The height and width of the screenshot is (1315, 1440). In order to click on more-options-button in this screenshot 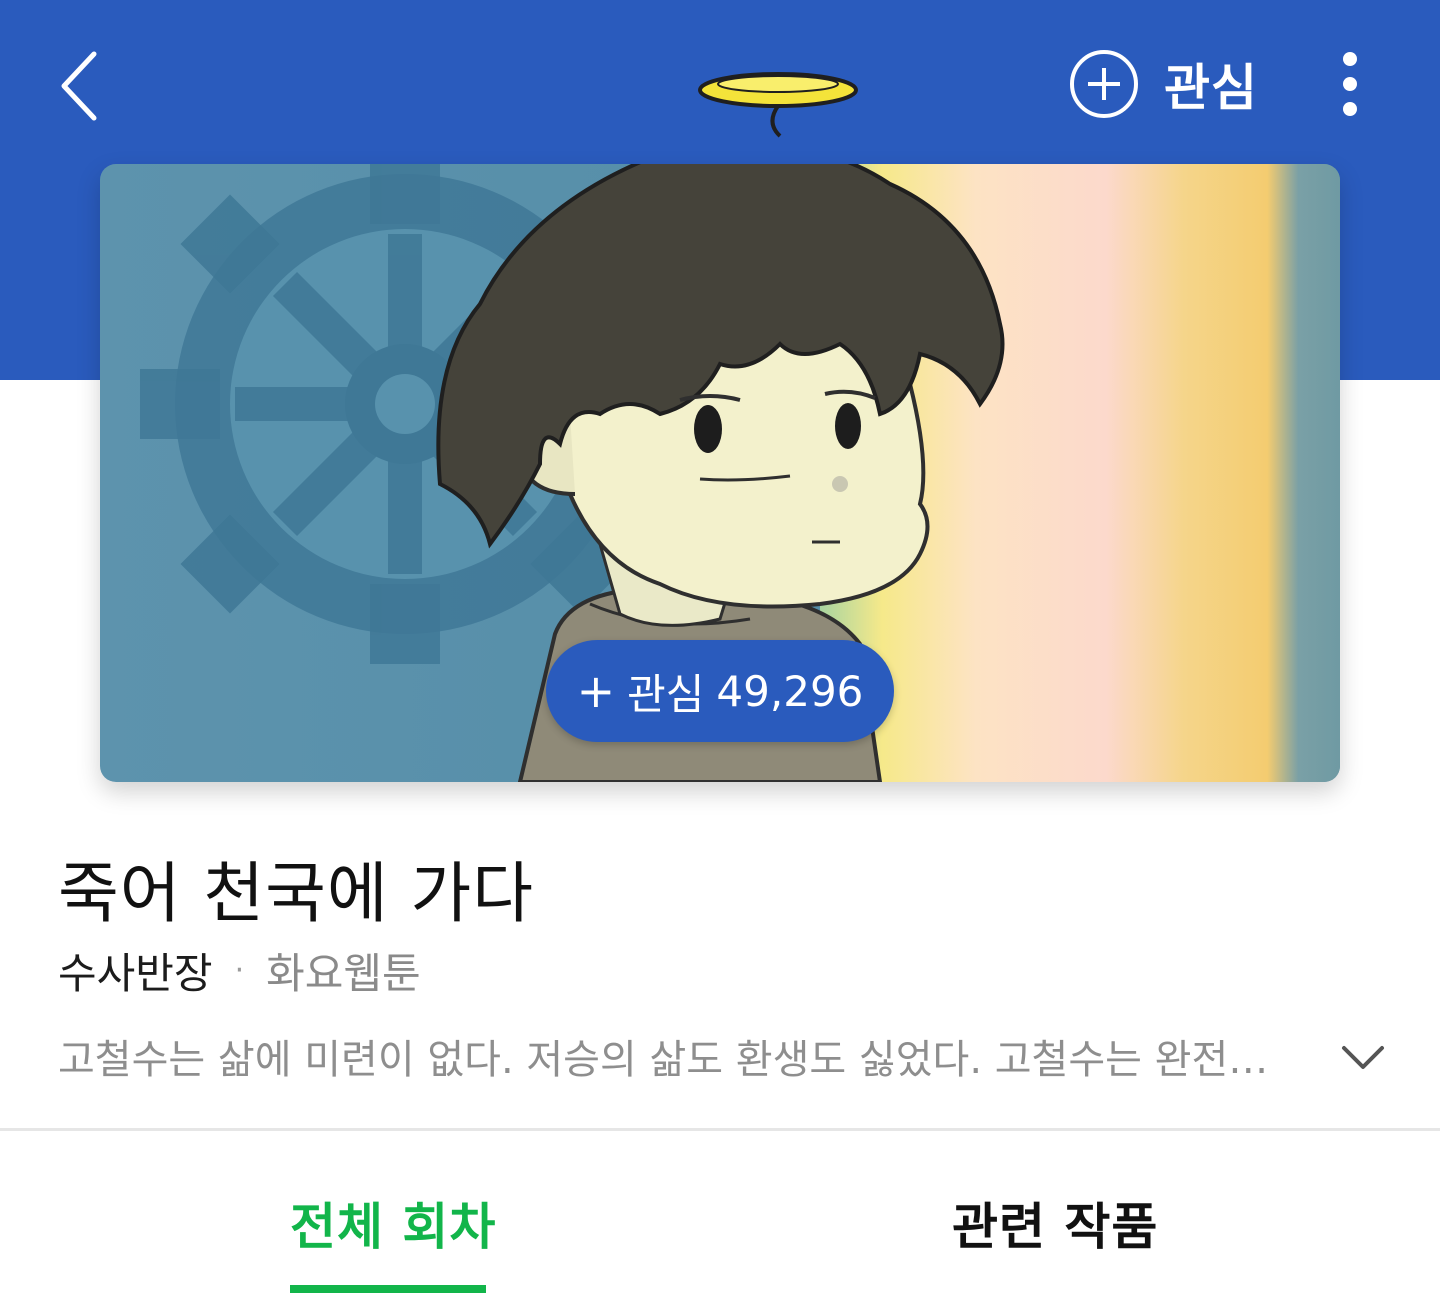, I will do `click(1350, 84)`.